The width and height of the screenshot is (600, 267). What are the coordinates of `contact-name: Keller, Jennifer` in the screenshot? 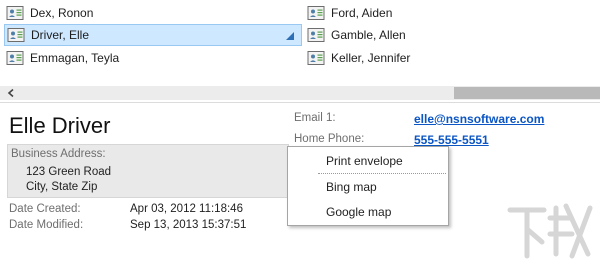 It's located at (371, 58).